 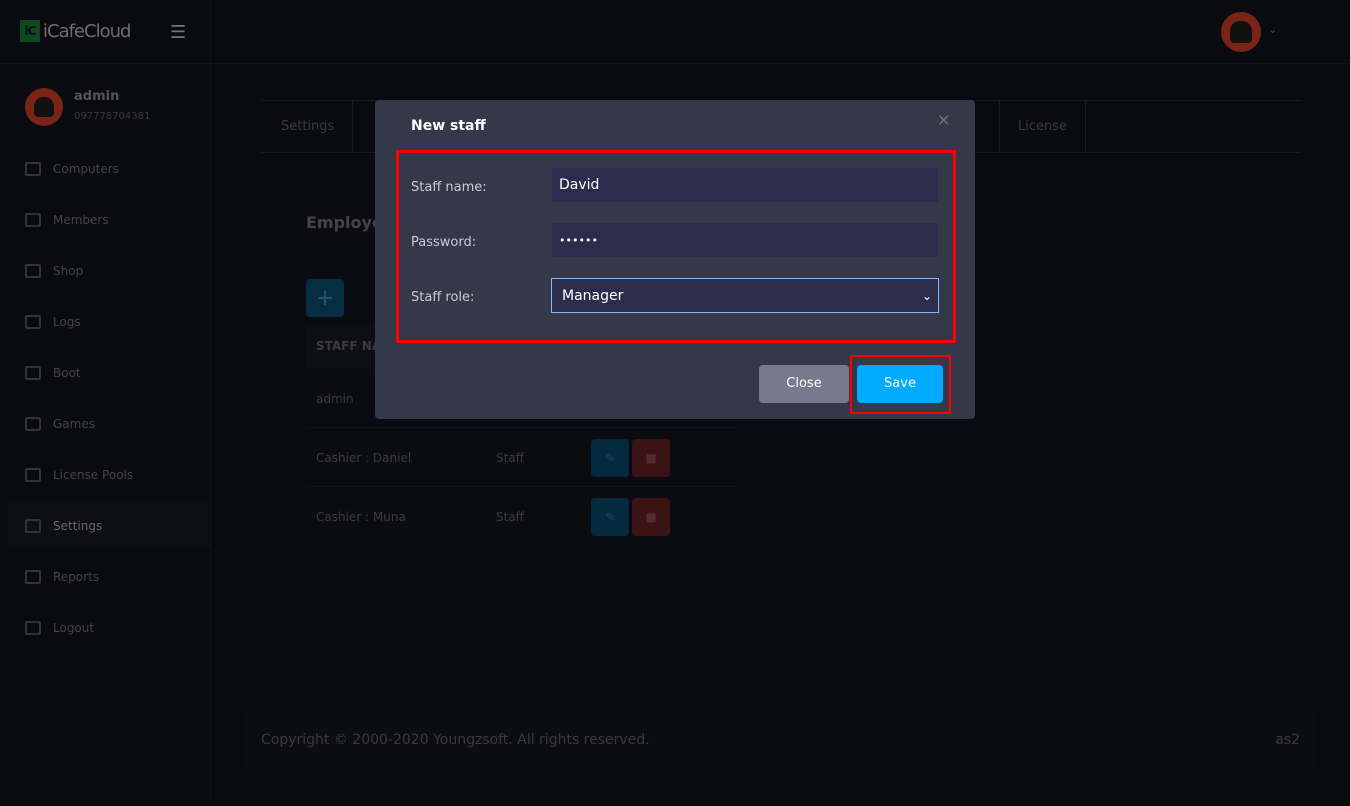 I want to click on sidebar-item-logout: Logout, so click(x=115, y=628).